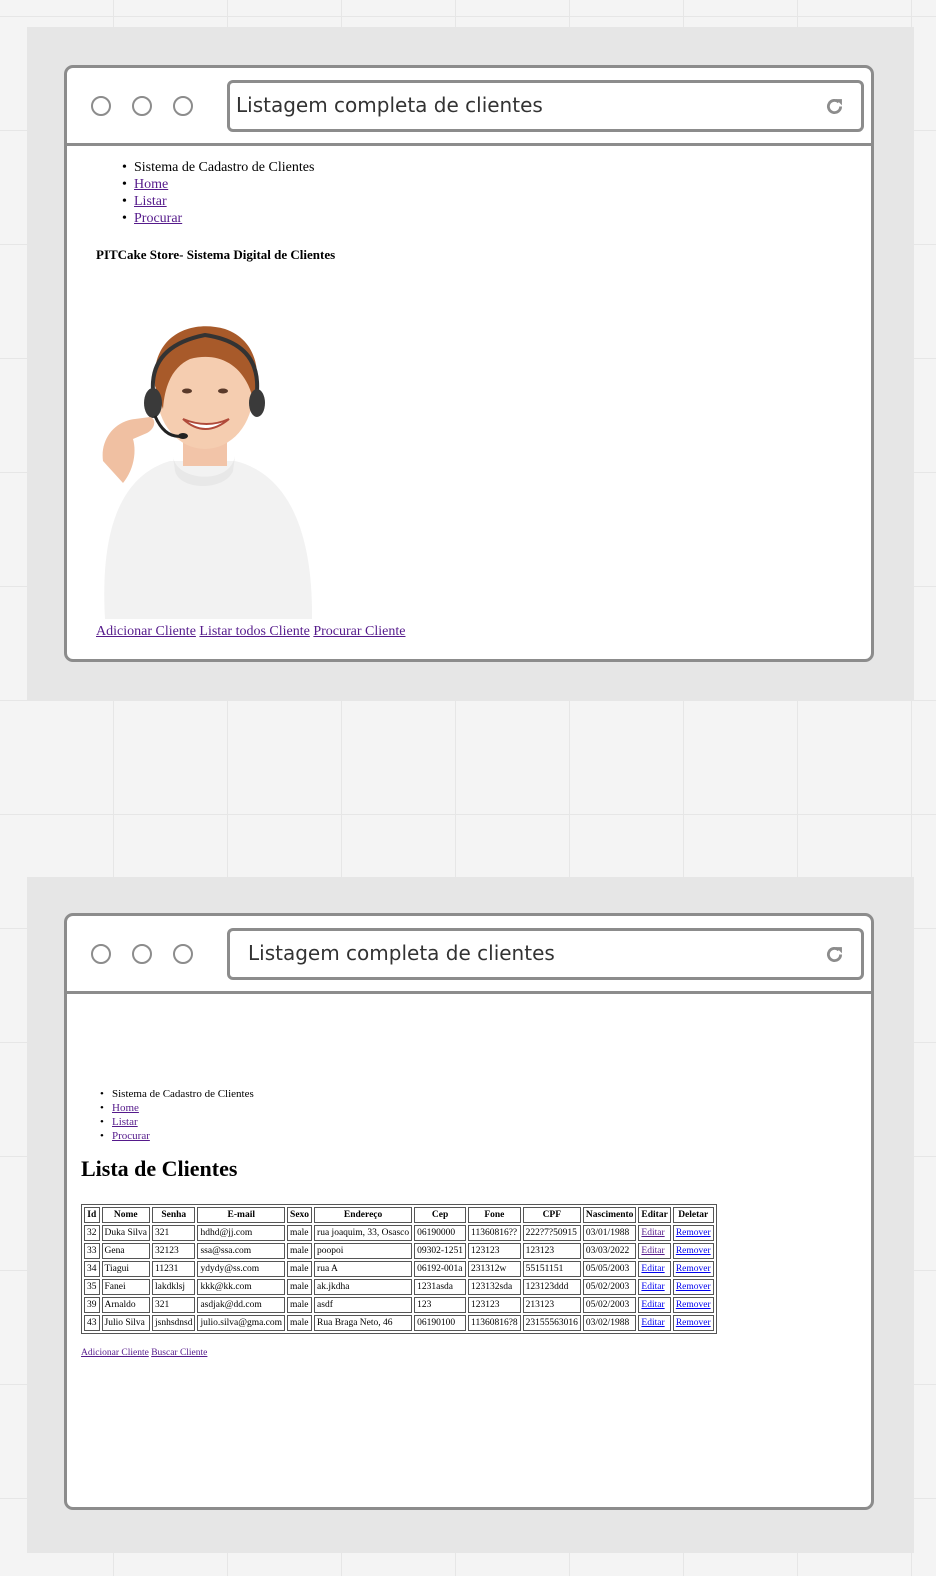 The image size is (936, 1576). What do you see at coordinates (125, 1305) in the screenshot?
I see `table-cell: Arnaldo` at bounding box center [125, 1305].